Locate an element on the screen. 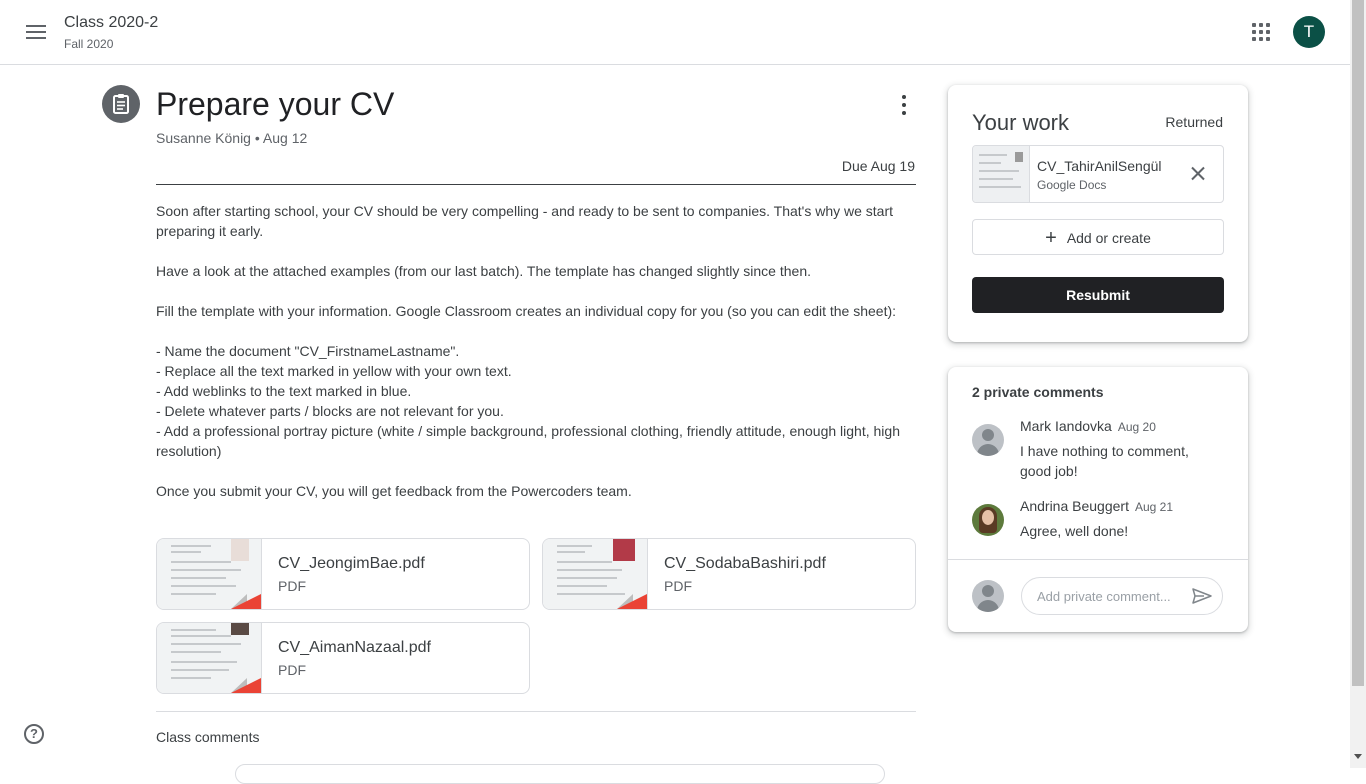  doc-thumbnail is located at coordinates (1001, 174).